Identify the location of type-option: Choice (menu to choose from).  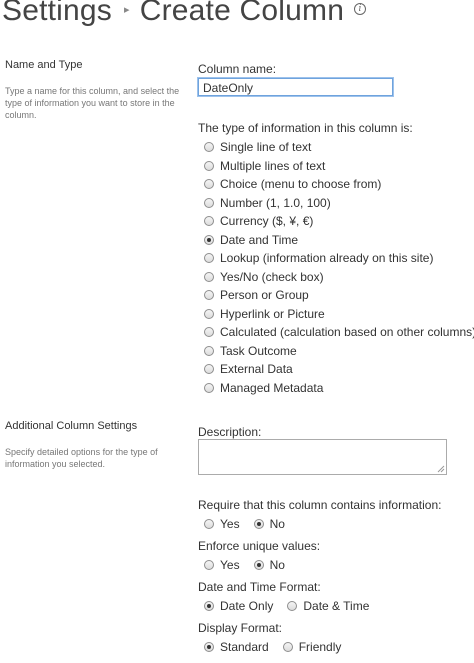
(339, 184).